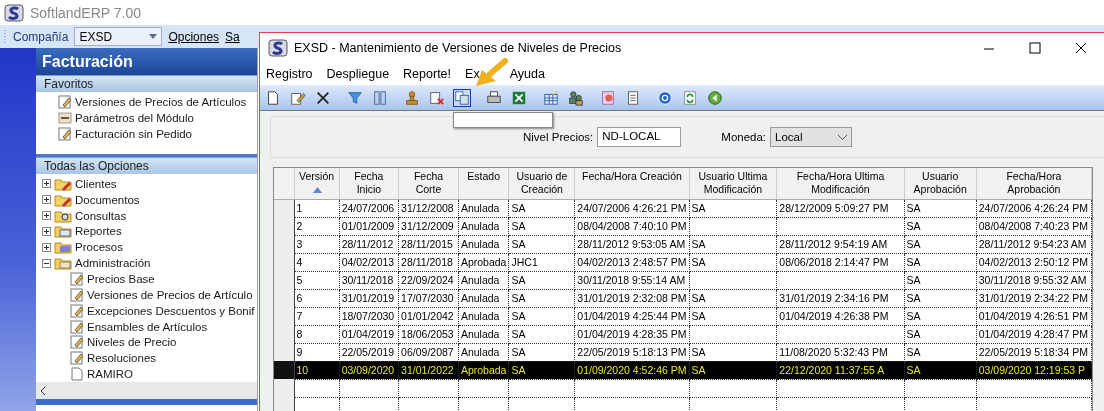  I want to click on table-cell: 08/04/2008 7:40:10 PM, so click(631, 226).